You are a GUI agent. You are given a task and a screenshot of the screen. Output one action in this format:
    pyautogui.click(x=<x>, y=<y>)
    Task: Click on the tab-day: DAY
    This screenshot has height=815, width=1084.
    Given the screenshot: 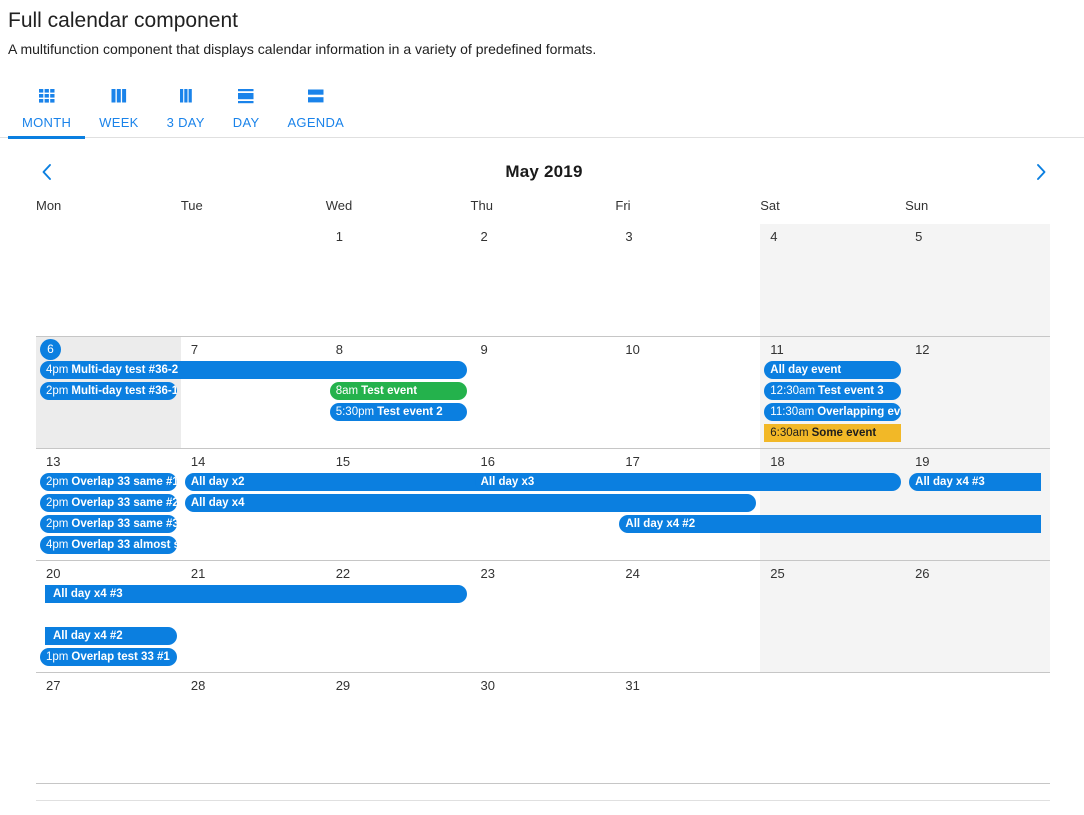 What is the action you would take?
    pyautogui.click(x=246, y=109)
    